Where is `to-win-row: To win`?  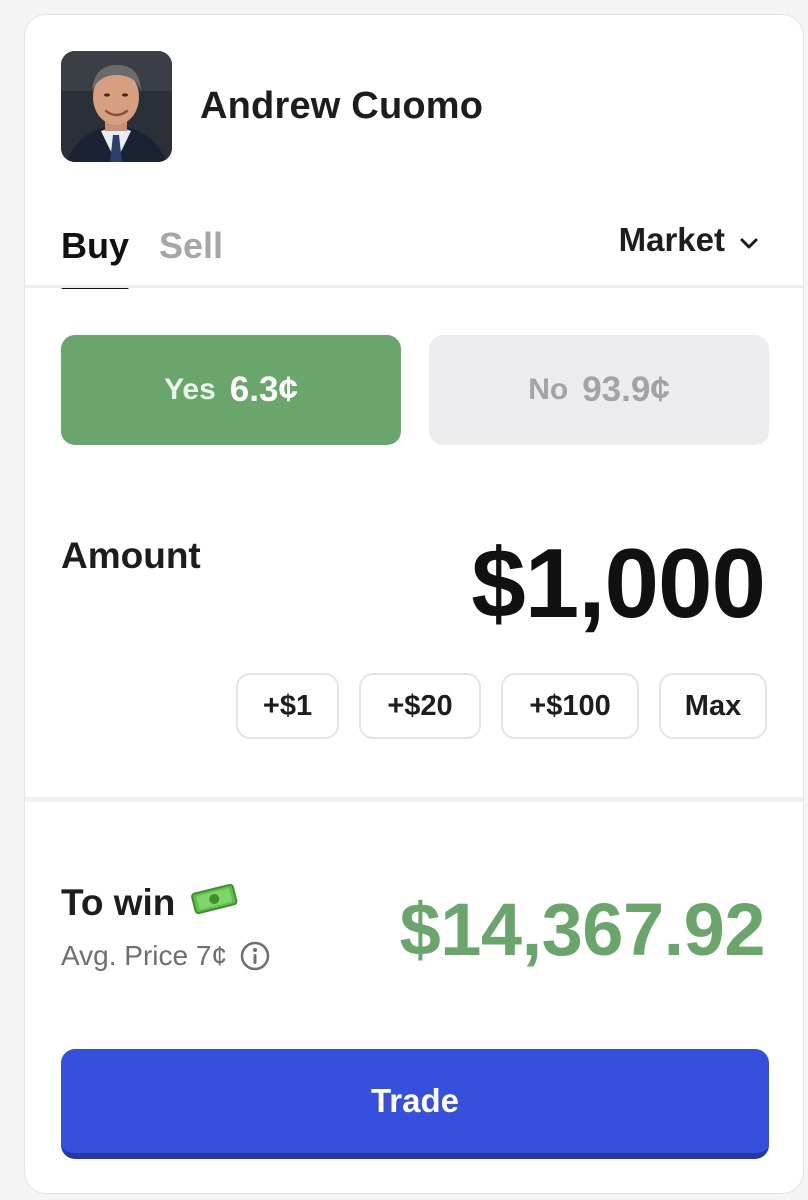 to-win-row: To win is located at coordinates (150, 902).